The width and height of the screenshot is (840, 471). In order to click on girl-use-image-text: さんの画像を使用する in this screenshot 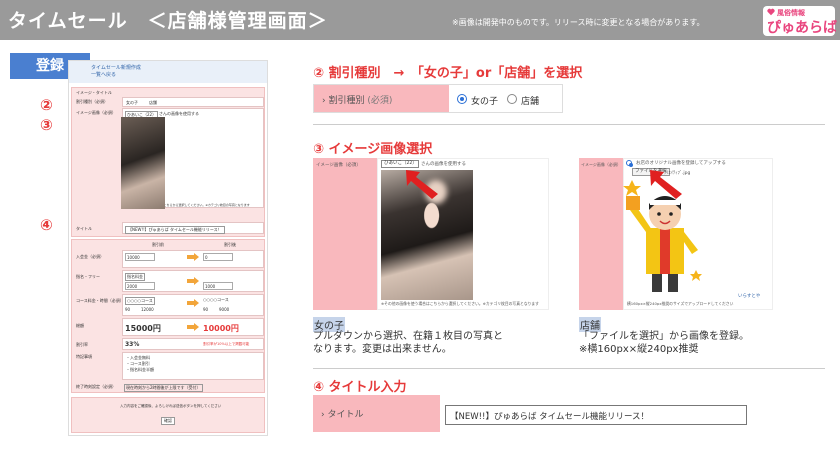, I will do `click(443, 164)`.